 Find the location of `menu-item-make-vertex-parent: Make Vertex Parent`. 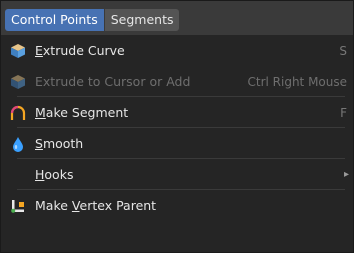

menu-item-make-vertex-parent: Make Vertex Parent is located at coordinates (177, 205).